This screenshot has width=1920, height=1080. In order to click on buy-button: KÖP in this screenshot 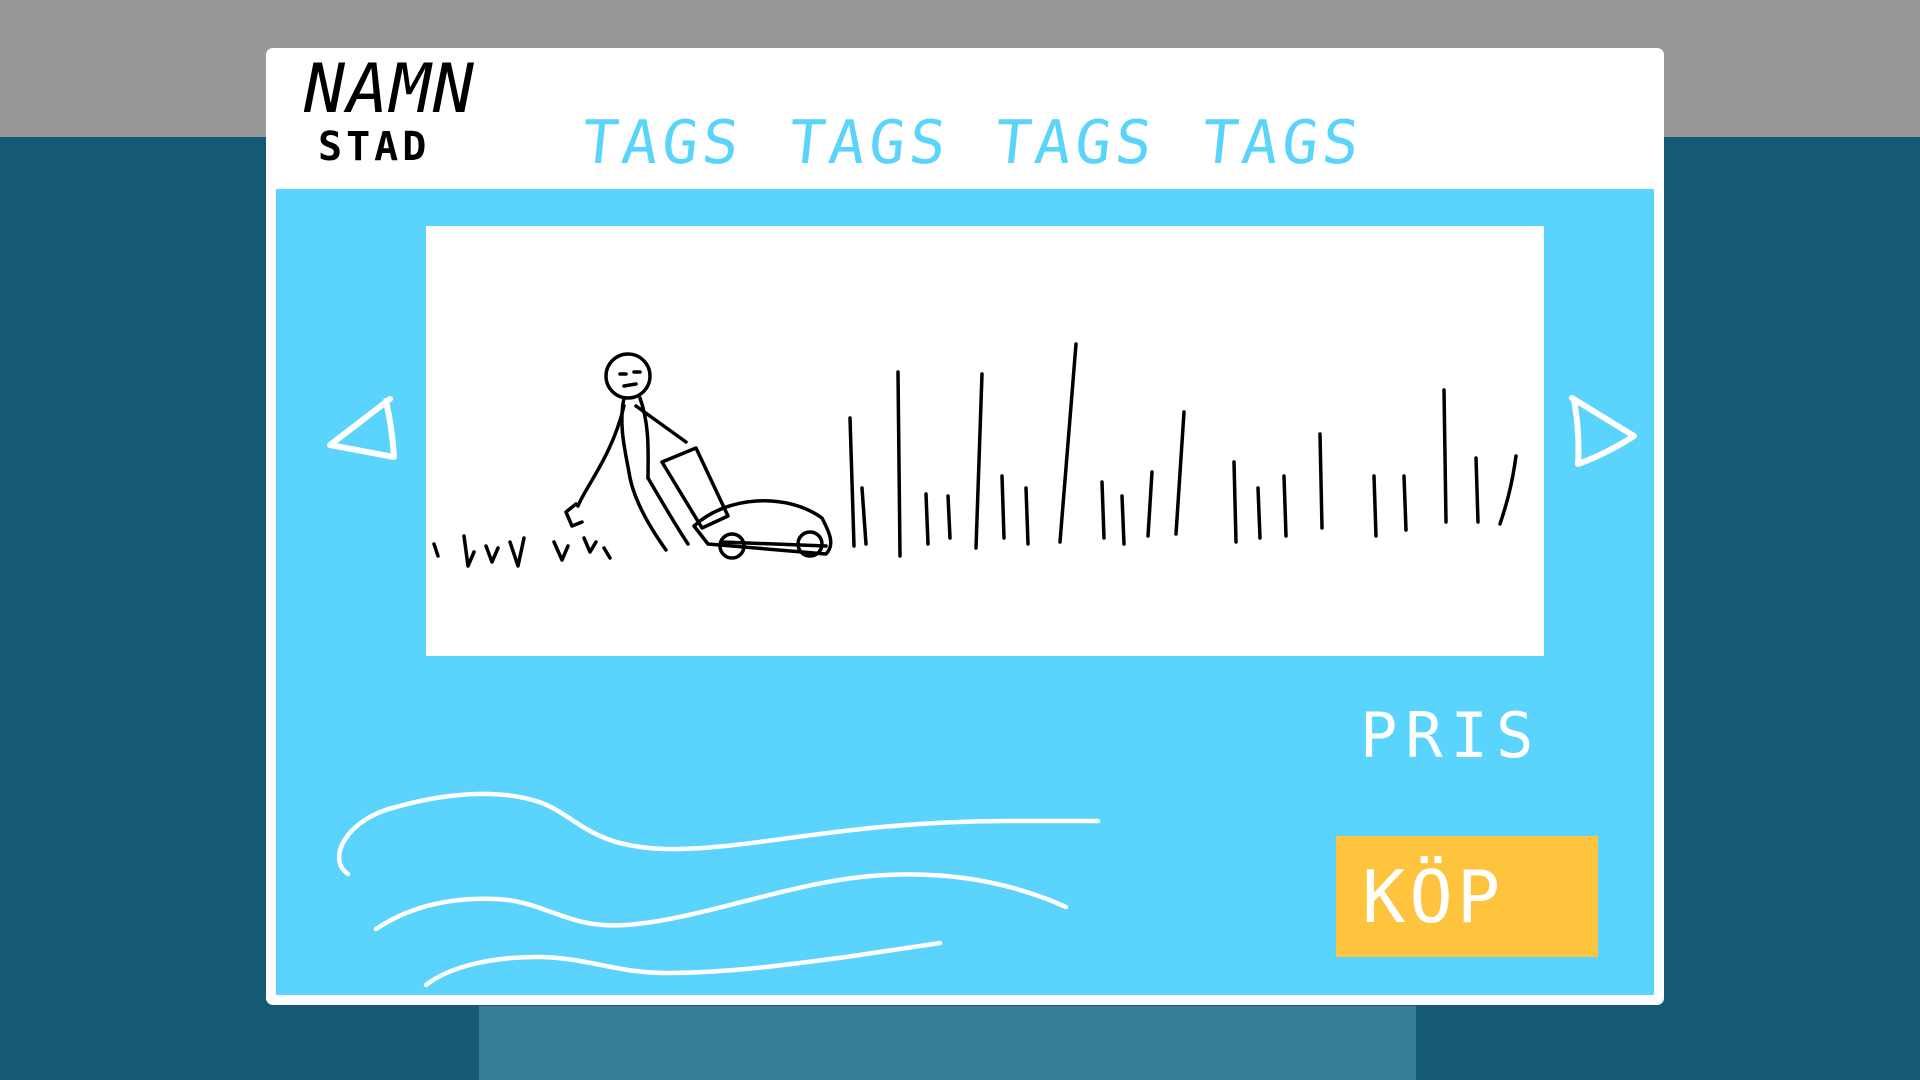, I will do `click(1467, 896)`.